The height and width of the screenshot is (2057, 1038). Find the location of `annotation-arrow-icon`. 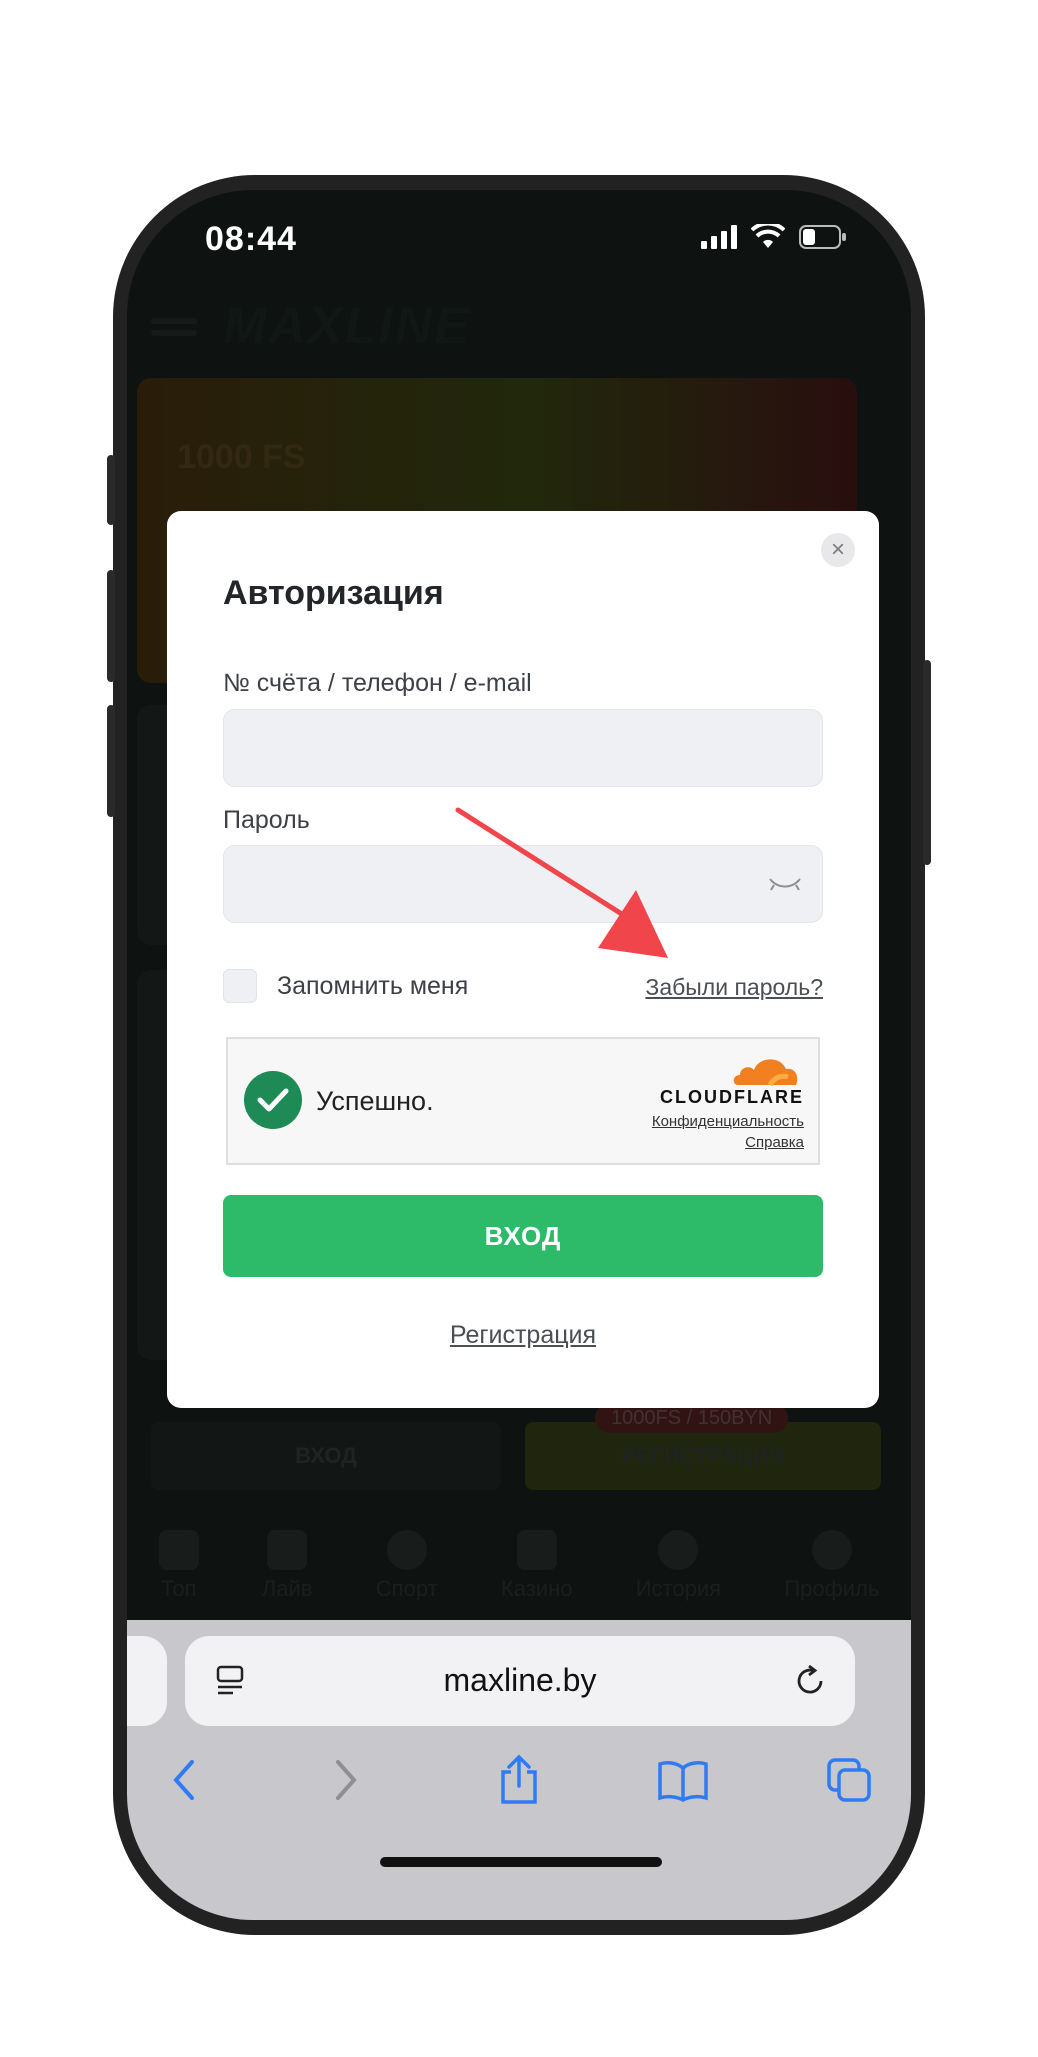

annotation-arrow-icon is located at coordinates (561, 882).